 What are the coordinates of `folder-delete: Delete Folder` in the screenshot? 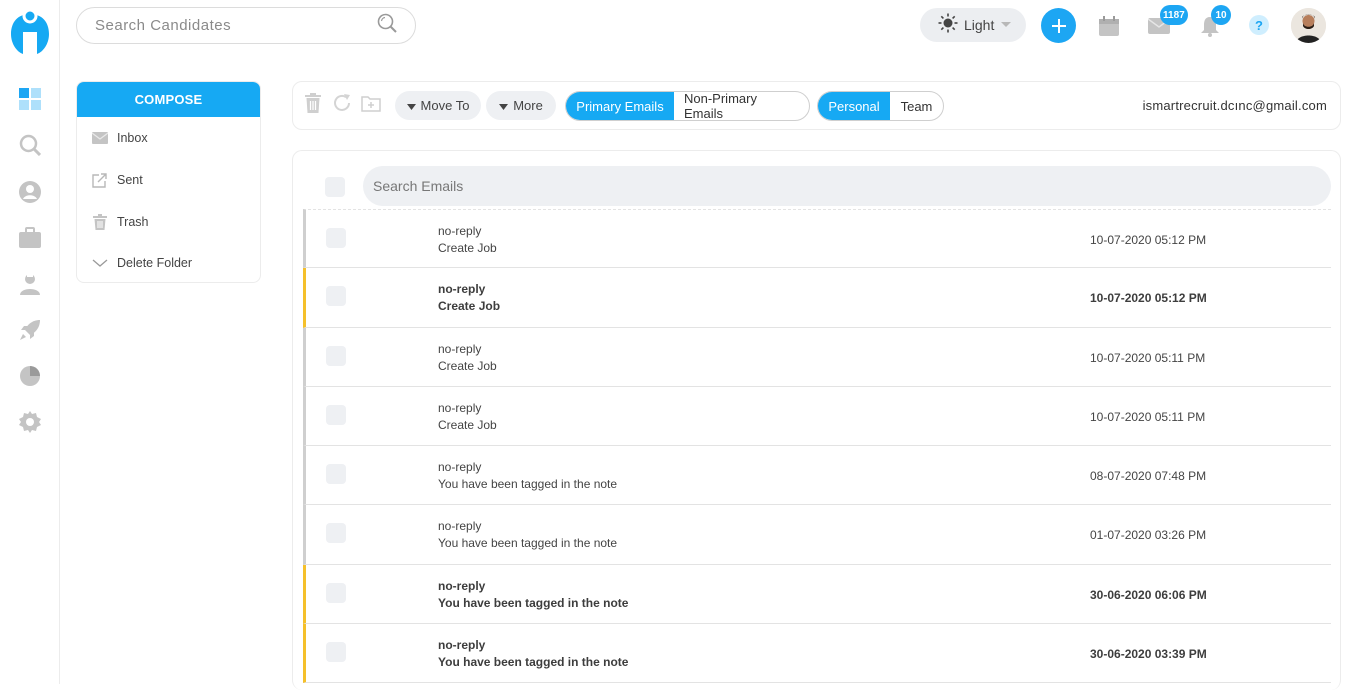 It's located at (141, 263).